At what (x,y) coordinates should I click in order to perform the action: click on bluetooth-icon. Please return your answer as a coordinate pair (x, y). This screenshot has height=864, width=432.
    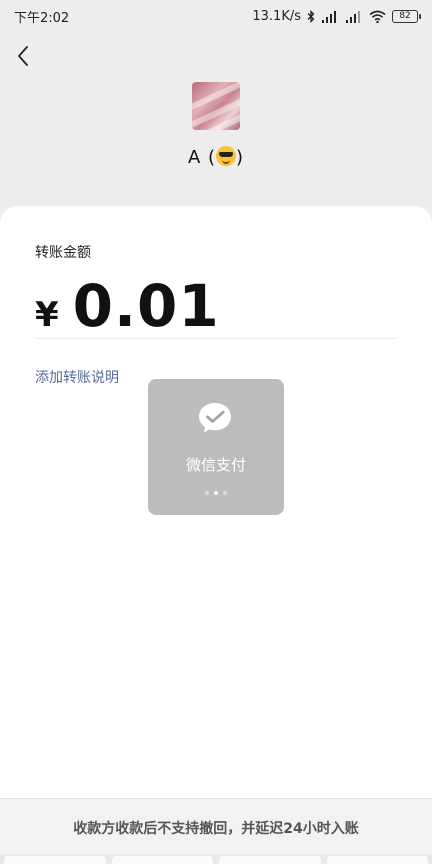
    Looking at the image, I should click on (311, 16).